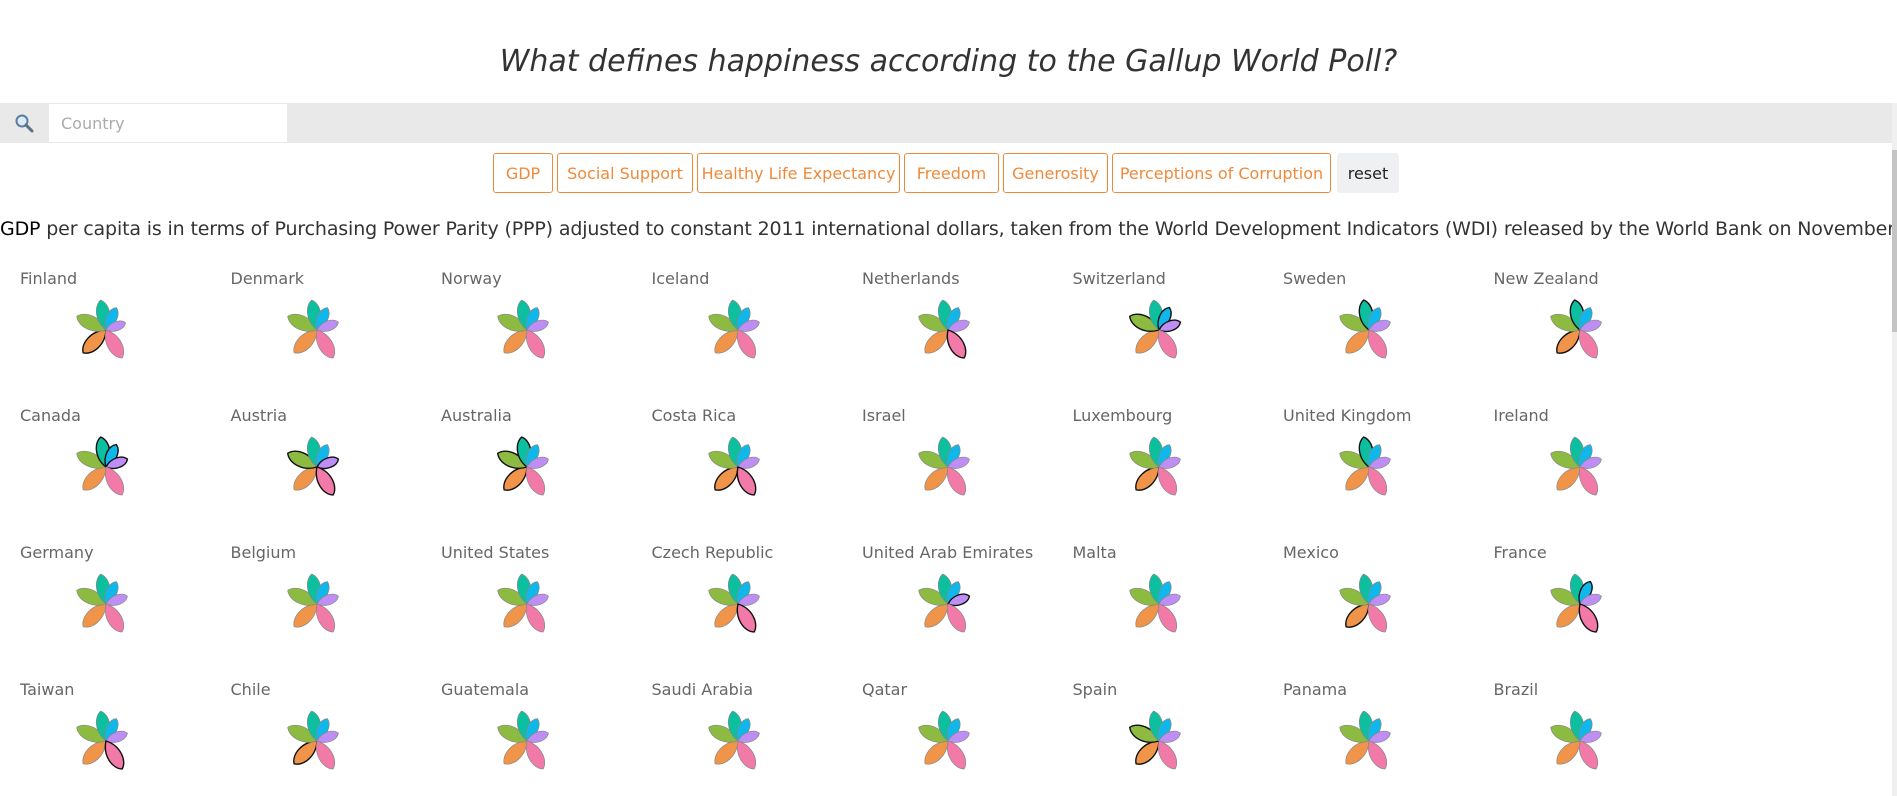  I want to click on country-card: United Kingdom, so click(1368, 471).